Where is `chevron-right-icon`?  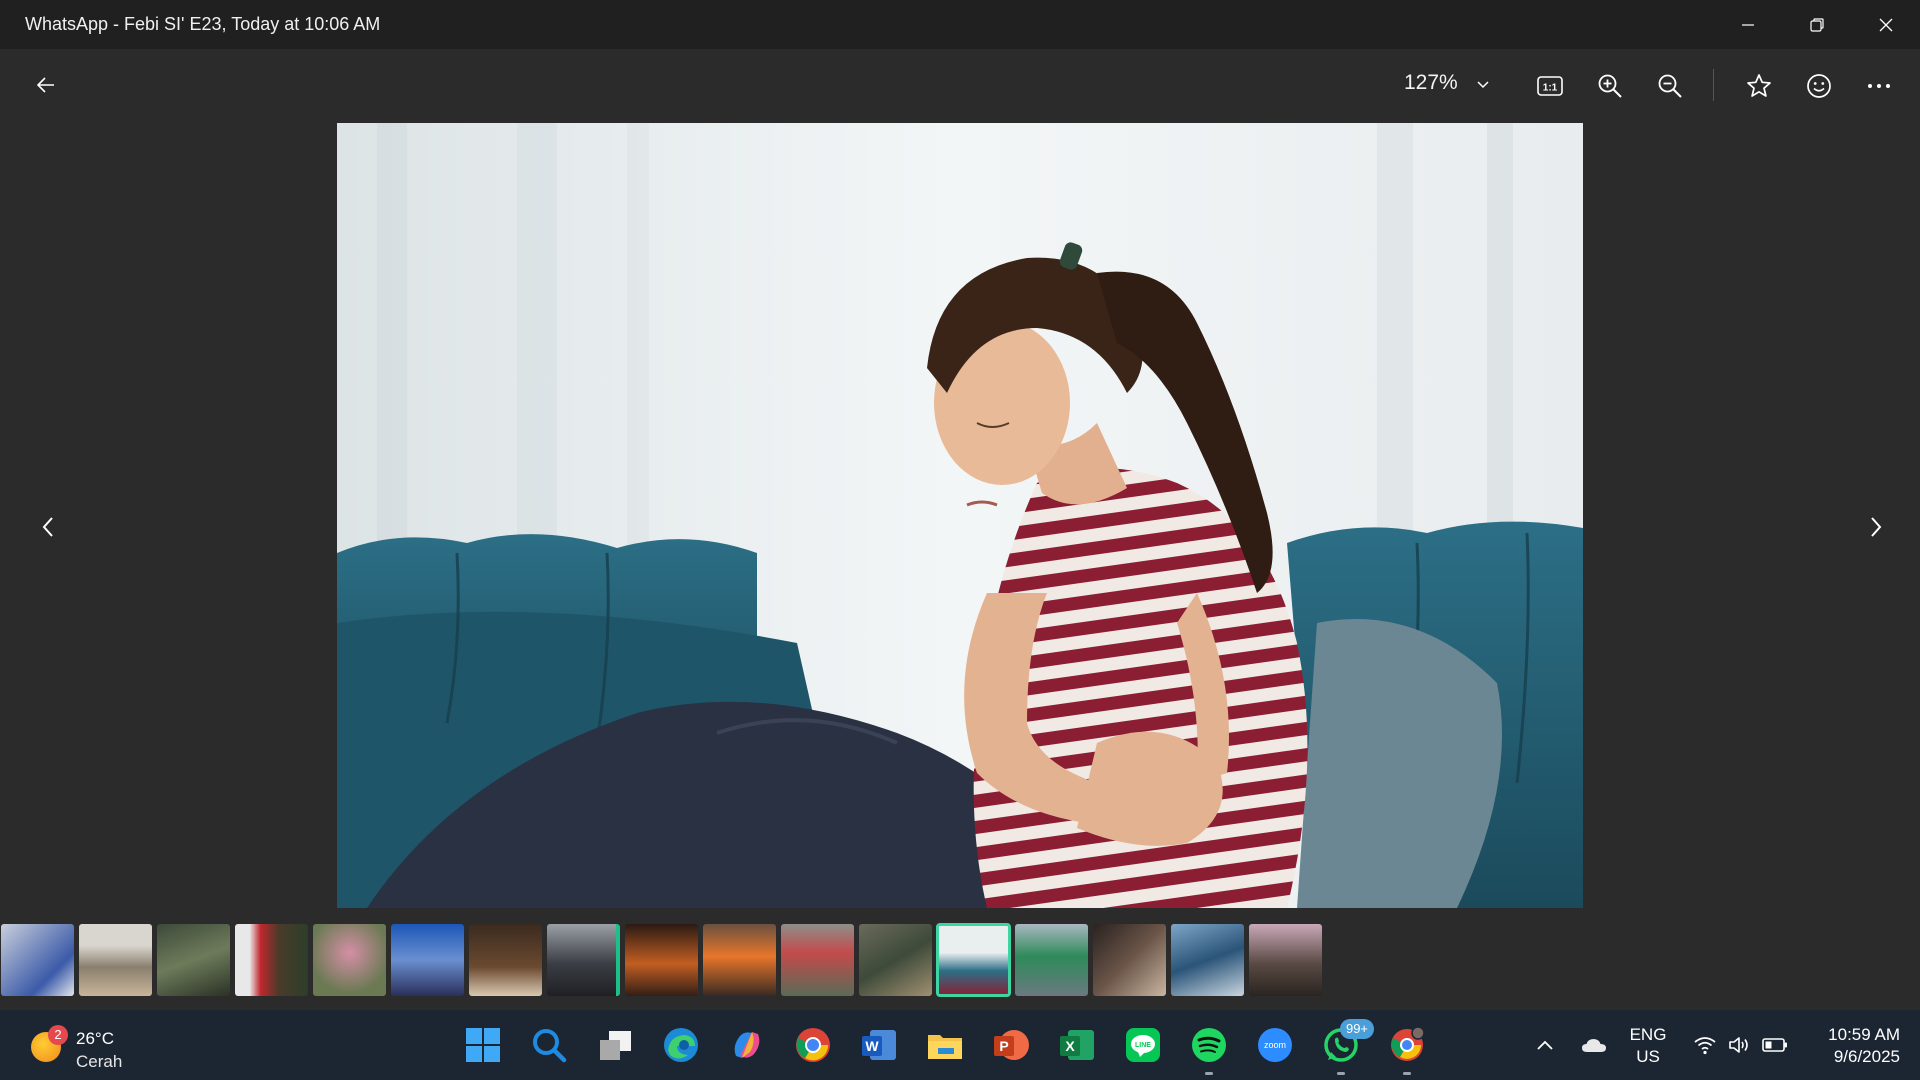
chevron-right-icon is located at coordinates (1876, 527).